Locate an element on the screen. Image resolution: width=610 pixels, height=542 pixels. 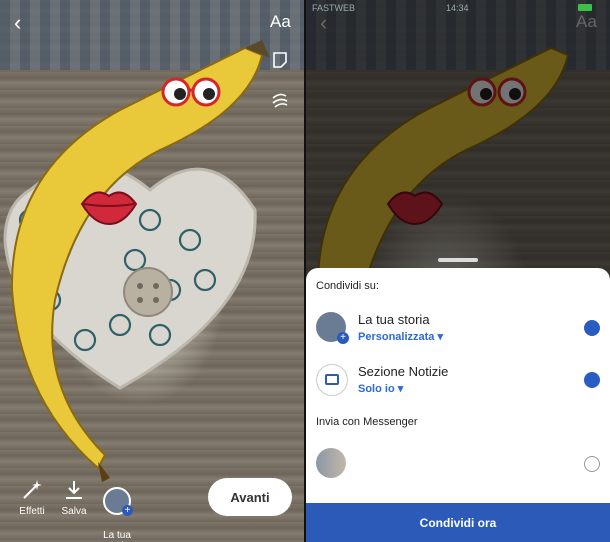
news-feed-title: Sezione Notizie is located at coordinates (403, 371).